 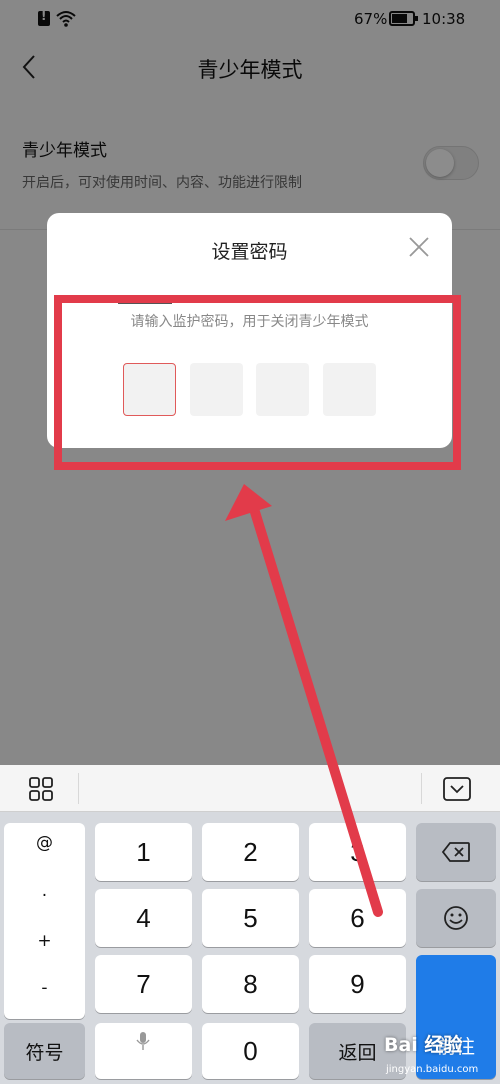 What do you see at coordinates (44, 941) in the screenshot?
I see `symbol-key-plus: +` at bounding box center [44, 941].